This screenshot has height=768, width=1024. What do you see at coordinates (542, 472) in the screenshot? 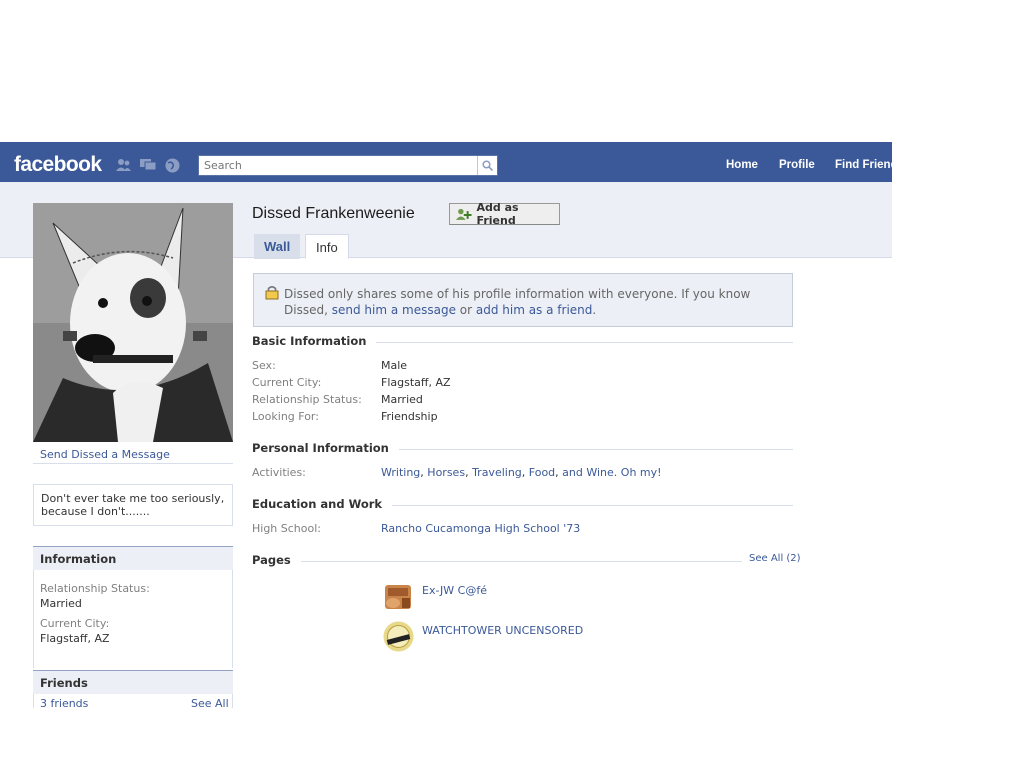
I see `activity-link: Food` at bounding box center [542, 472].